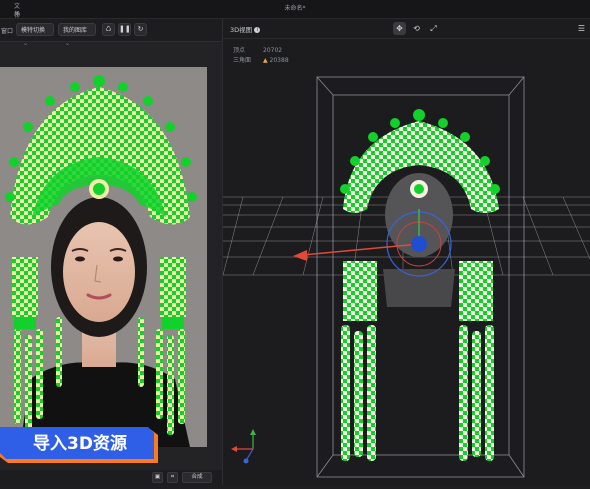 The width and height of the screenshot is (590, 489). What do you see at coordinates (279, 60) in the screenshot?
I see `stat-triangles-value: 20388` at bounding box center [279, 60].